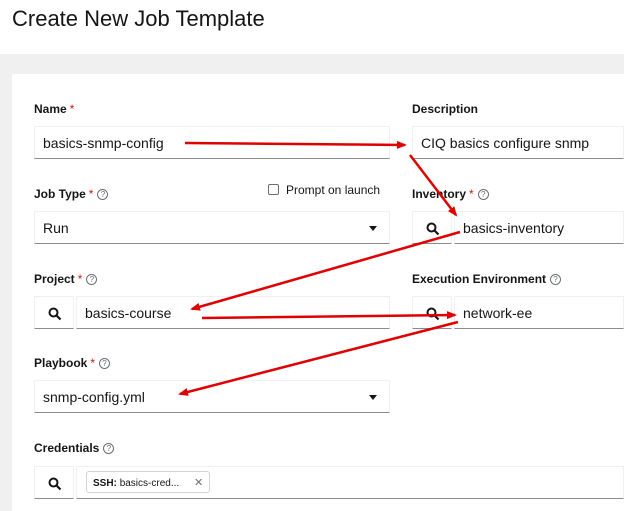 The image size is (624, 511). I want to click on inventory-label-text: Inventory, so click(439, 194).